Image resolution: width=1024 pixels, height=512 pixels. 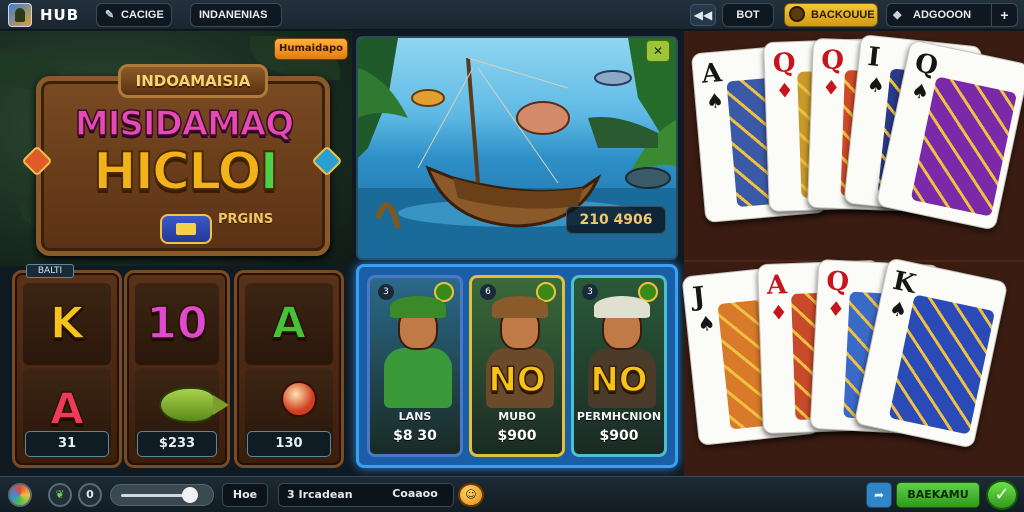 I want to click on card-rank: J, so click(x=699, y=297).